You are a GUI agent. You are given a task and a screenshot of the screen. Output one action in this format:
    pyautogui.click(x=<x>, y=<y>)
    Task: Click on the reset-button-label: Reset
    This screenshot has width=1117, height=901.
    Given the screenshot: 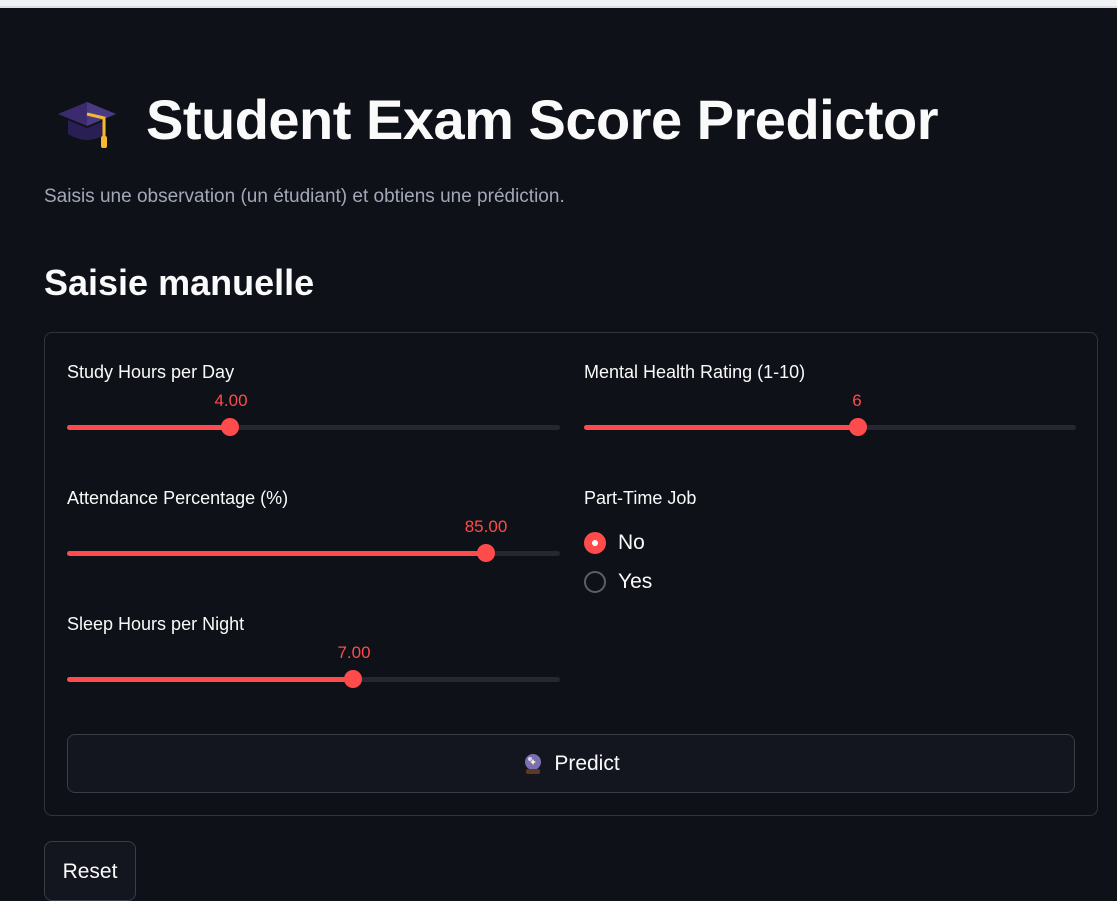 What is the action you would take?
    pyautogui.click(x=90, y=871)
    